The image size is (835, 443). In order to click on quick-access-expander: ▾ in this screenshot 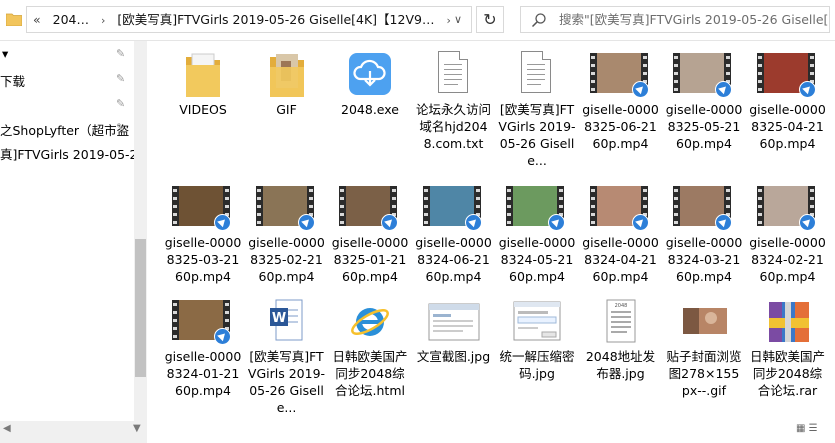, I will do `click(5, 53)`.